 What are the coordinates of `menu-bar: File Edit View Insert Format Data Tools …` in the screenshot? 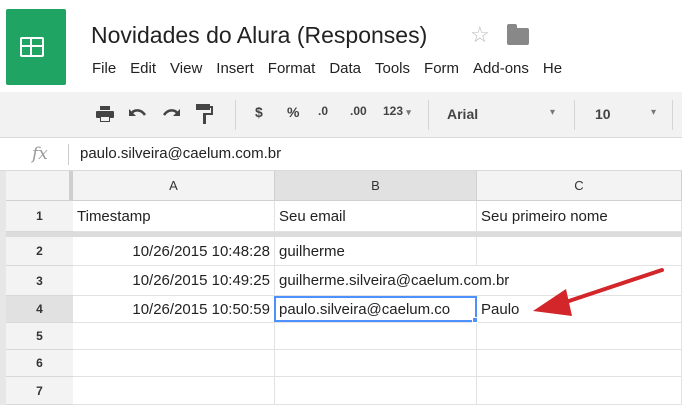 It's located at (334, 68).